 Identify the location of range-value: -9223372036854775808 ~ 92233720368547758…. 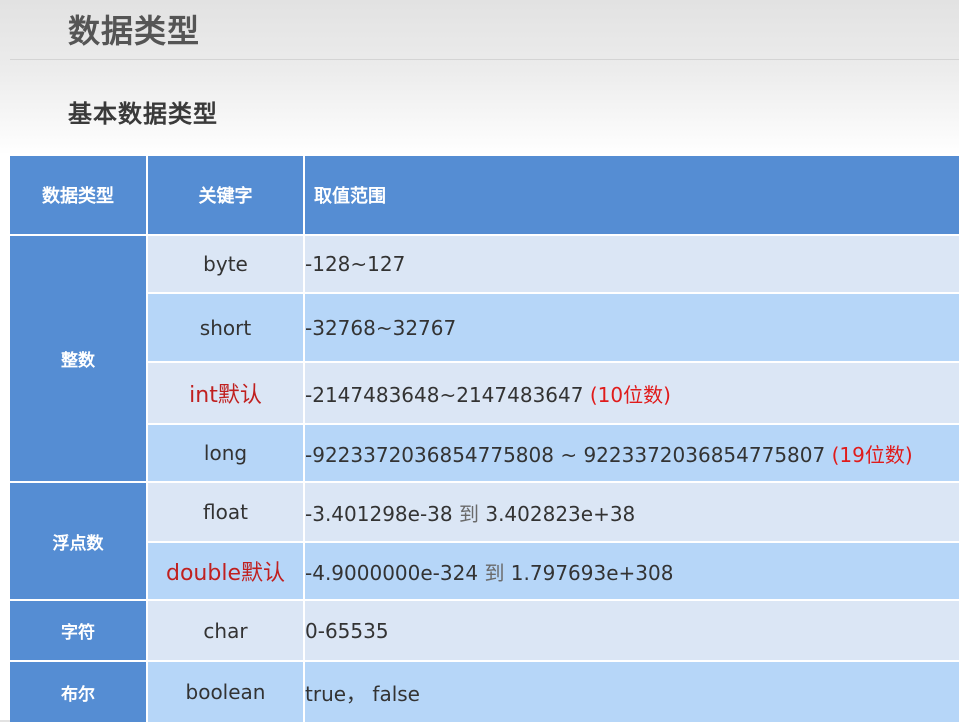
(565, 454).